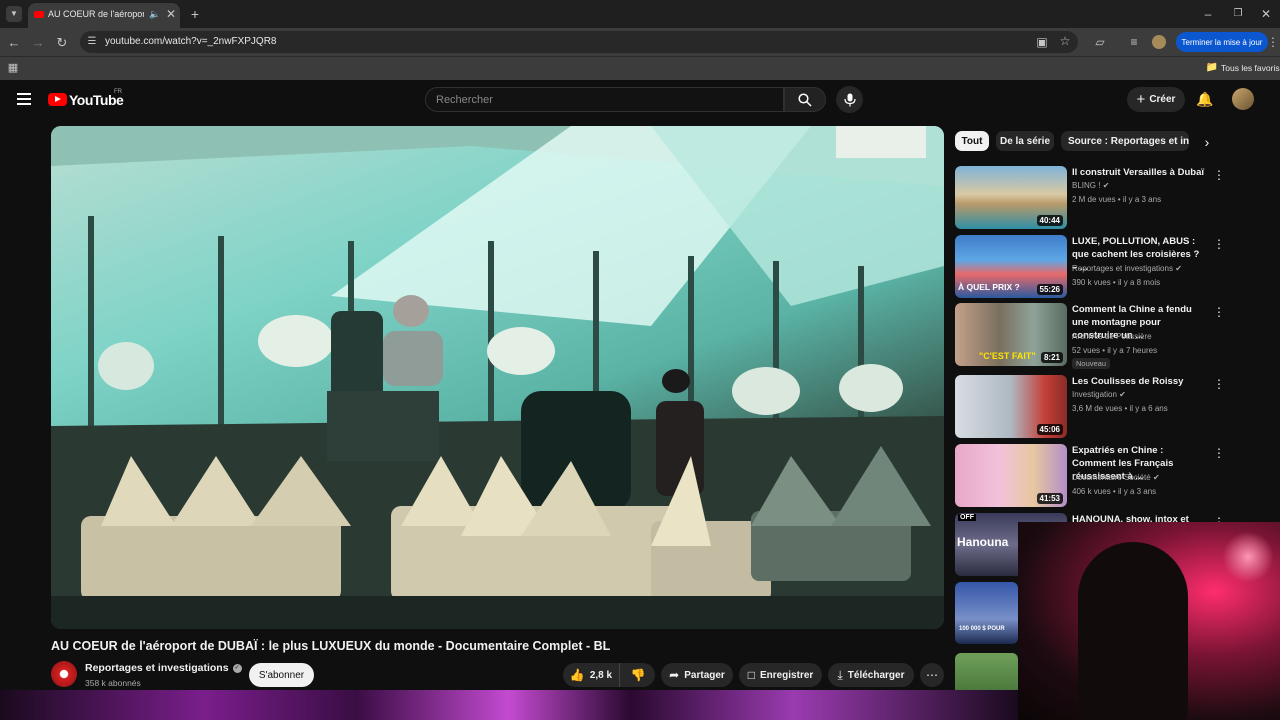 The width and height of the screenshot is (1280, 720). I want to click on youtube-logo: YouTube FR, so click(88, 98).